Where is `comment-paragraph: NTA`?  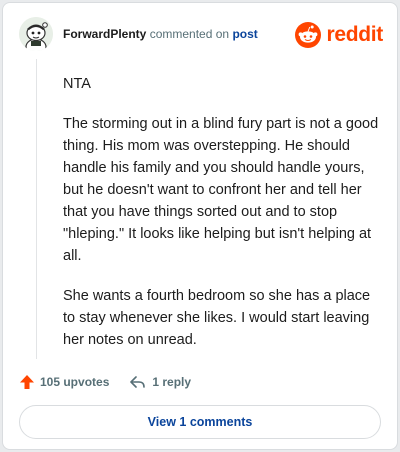
comment-paragraph: NTA is located at coordinates (77, 84).